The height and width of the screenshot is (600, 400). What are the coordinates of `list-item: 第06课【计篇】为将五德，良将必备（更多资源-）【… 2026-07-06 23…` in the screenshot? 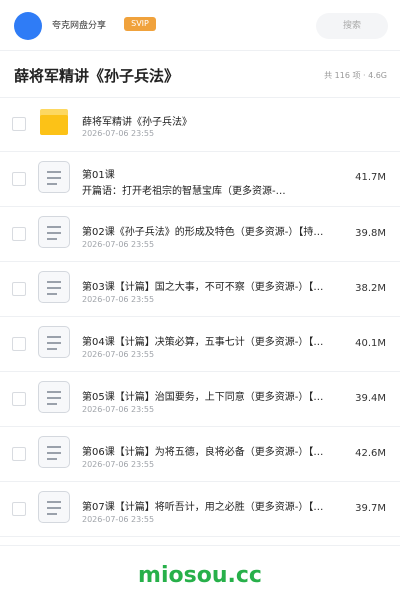 It's located at (200, 454).